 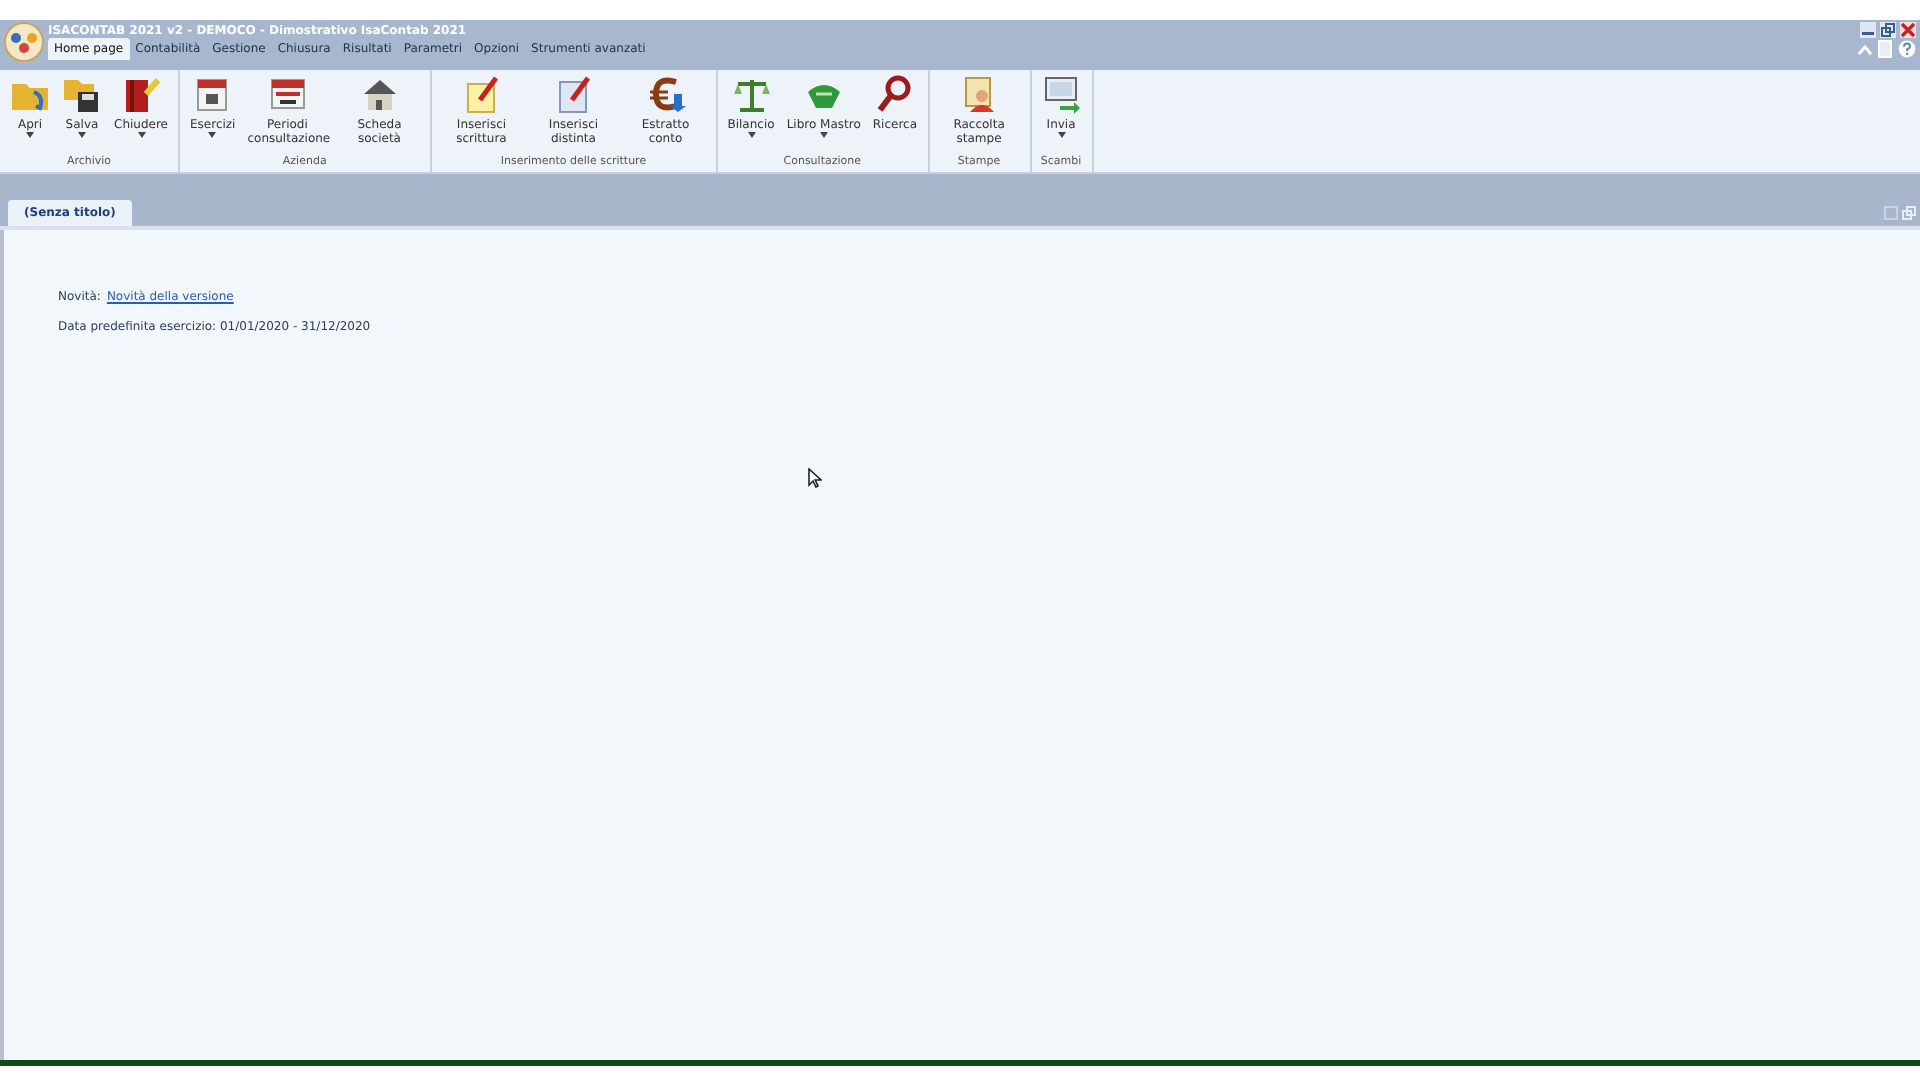 I want to click on close-icon, so click(x=1908, y=30).